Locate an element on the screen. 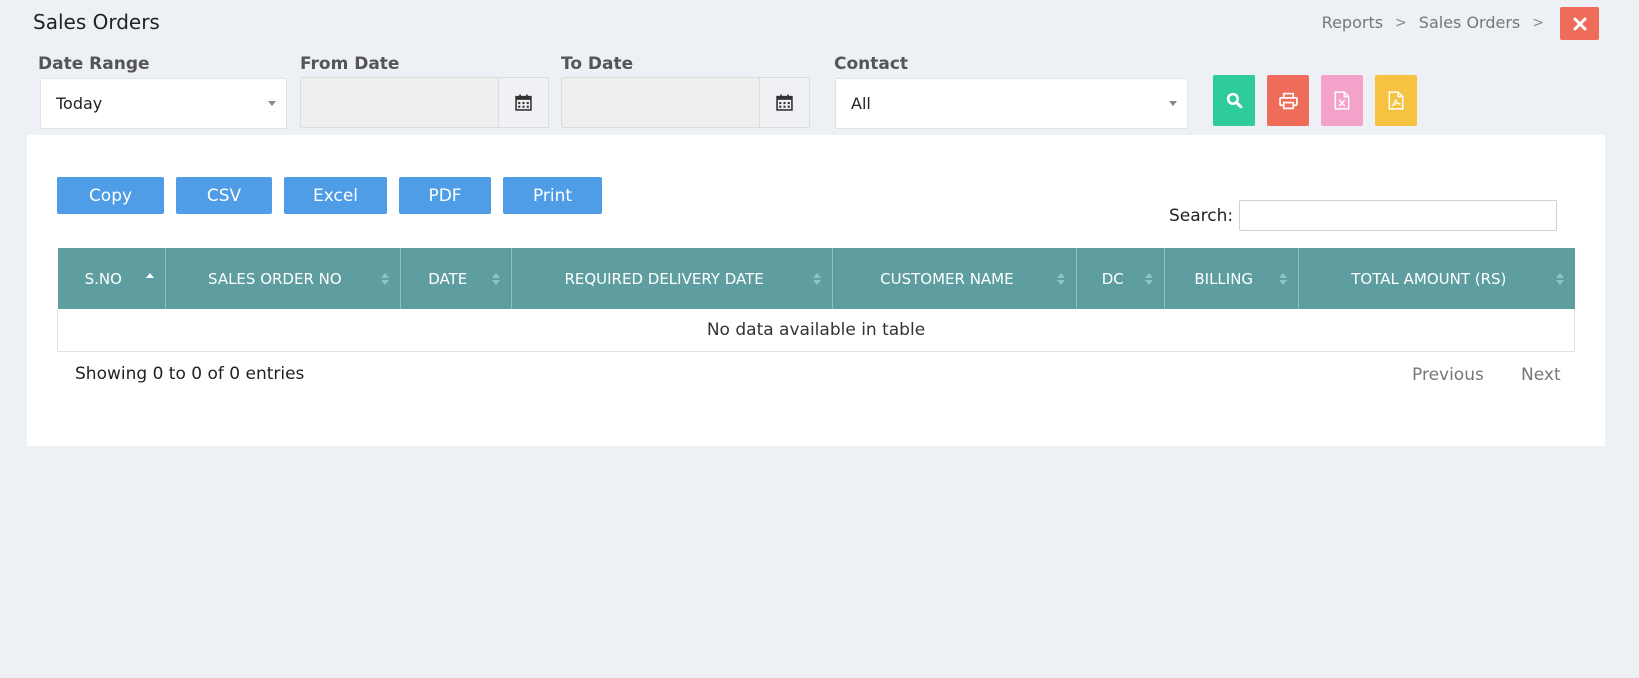 The image size is (1639, 678). from-date-calendar-button is located at coordinates (524, 102).